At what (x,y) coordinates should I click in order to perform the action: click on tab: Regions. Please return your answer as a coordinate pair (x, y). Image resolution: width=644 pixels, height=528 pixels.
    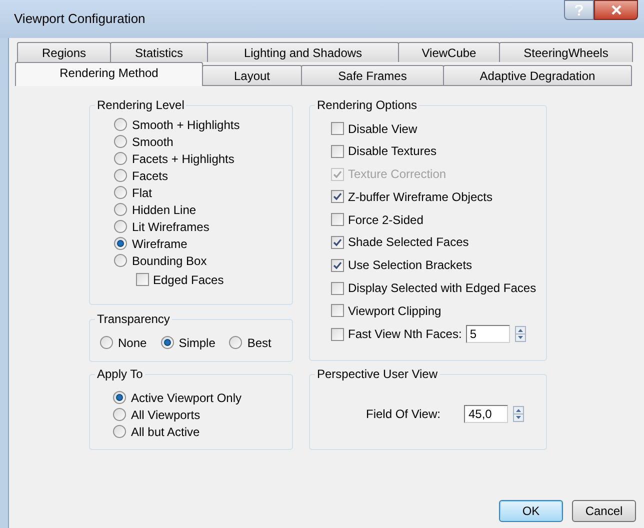
    Looking at the image, I should click on (64, 52).